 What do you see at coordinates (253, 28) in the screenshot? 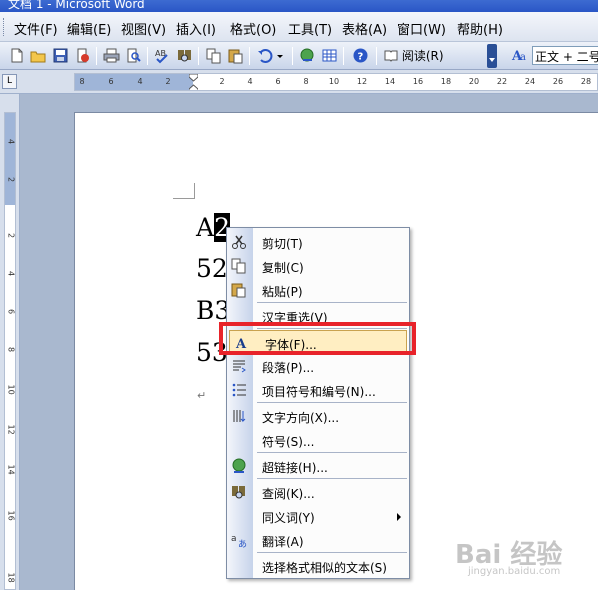
I see `menu-format: 格式(O)` at bounding box center [253, 28].